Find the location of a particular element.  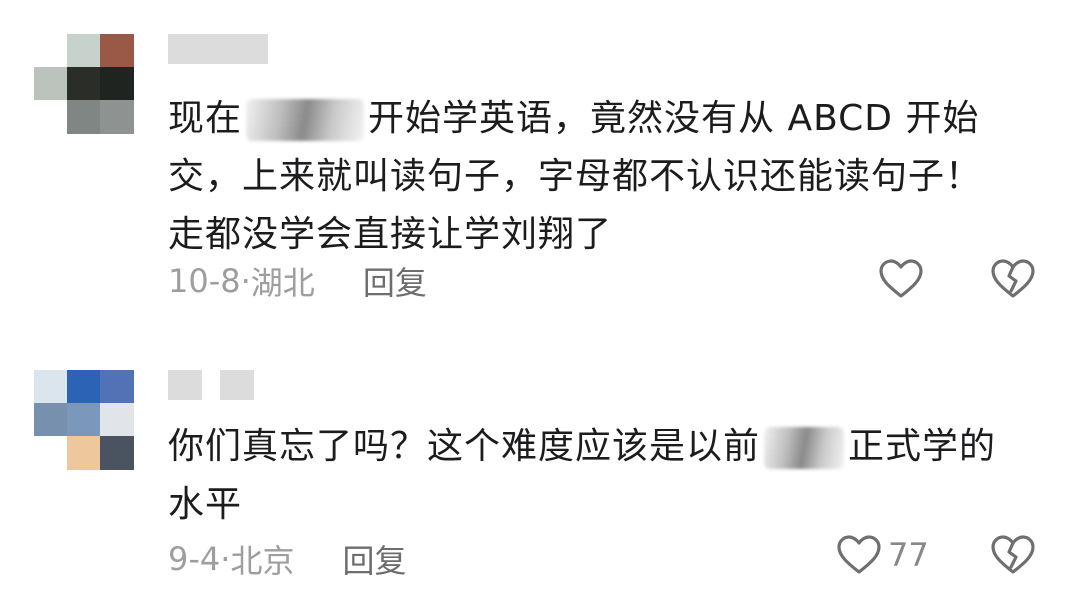

comment-location: 北京 is located at coordinates (262, 561).